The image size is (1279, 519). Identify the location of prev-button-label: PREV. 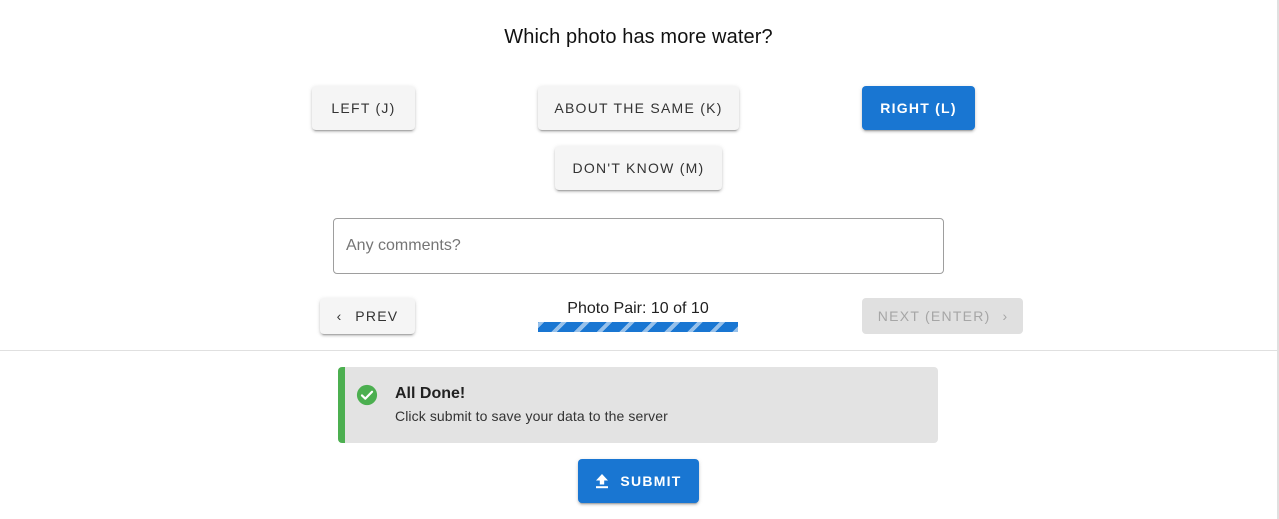
(377, 316).